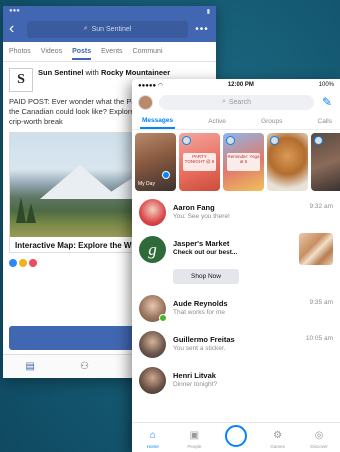 The width and height of the screenshot is (340, 452). Describe the element at coordinates (202, 29) in the screenshot. I see `more-icon: •••` at that location.